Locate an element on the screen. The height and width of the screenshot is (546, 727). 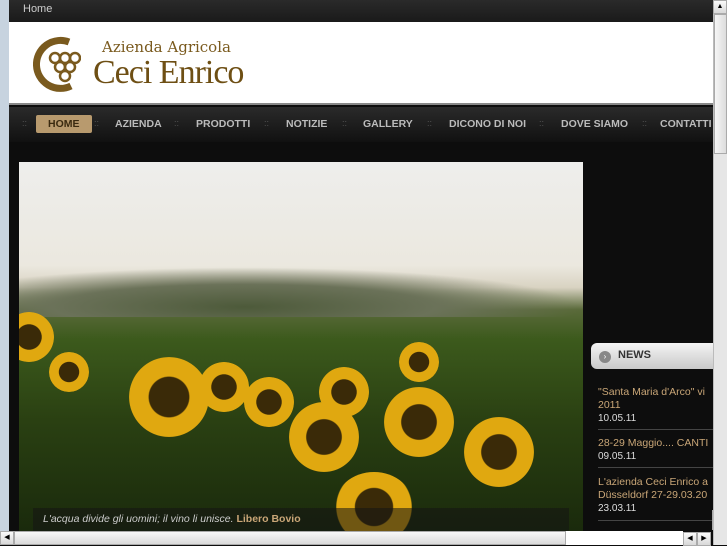
scroll-left-button: ◀ is located at coordinates (7, 538).